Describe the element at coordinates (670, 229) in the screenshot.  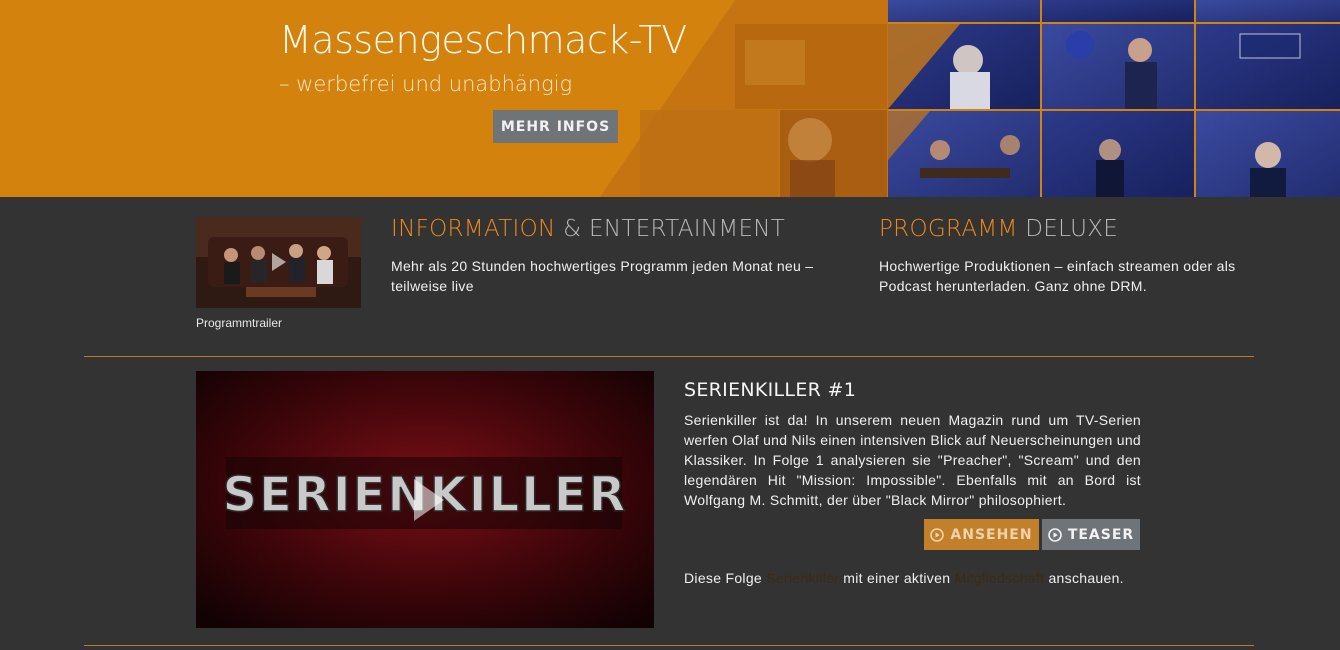
I see `feature-title-rest: & ENTERTAINMENT` at that location.